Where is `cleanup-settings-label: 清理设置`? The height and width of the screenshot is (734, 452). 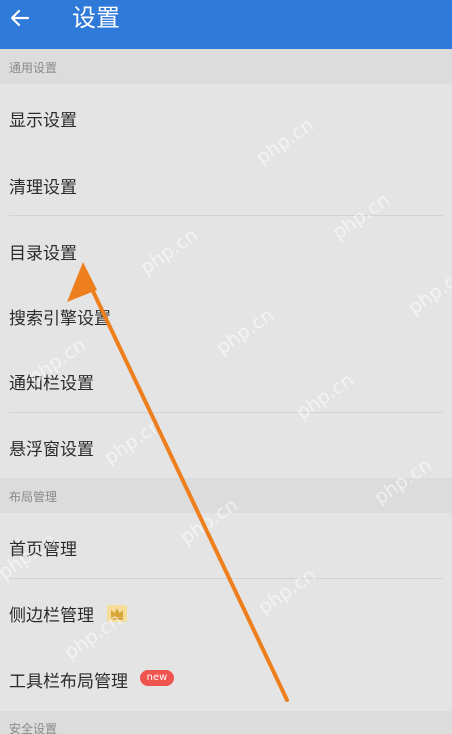
cleanup-settings-label: 清理设置 is located at coordinates (43, 188).